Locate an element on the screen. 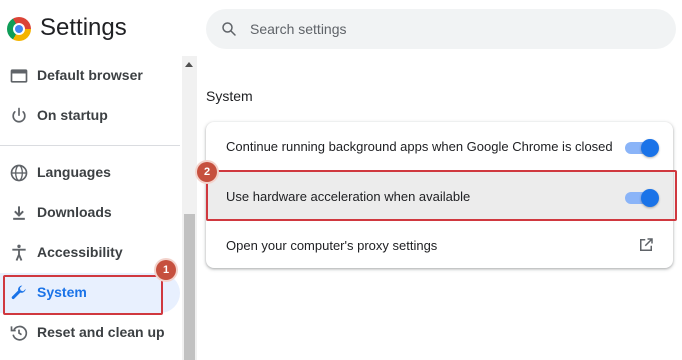  setting-label: Open your computer's proxy settings is located at coordinates (332, 245).